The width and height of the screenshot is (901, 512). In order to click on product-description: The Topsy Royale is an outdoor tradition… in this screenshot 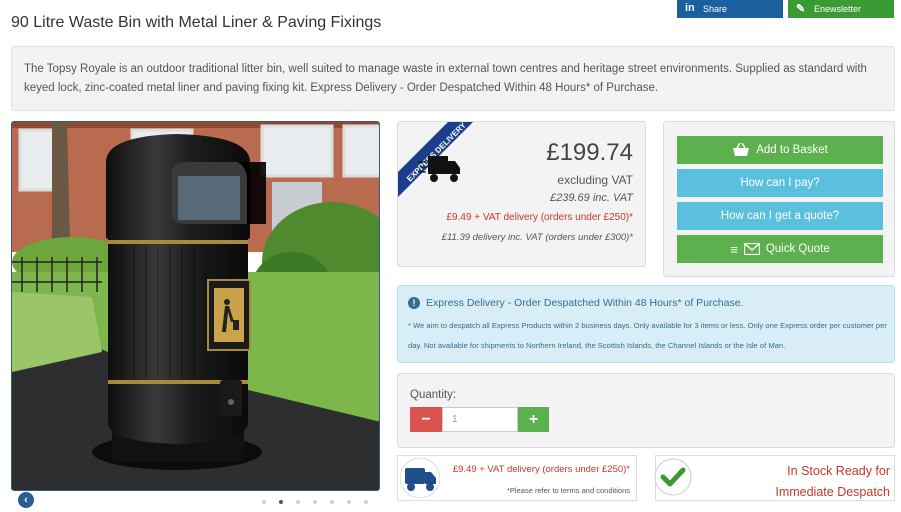, I will do `click(453, 78)`.